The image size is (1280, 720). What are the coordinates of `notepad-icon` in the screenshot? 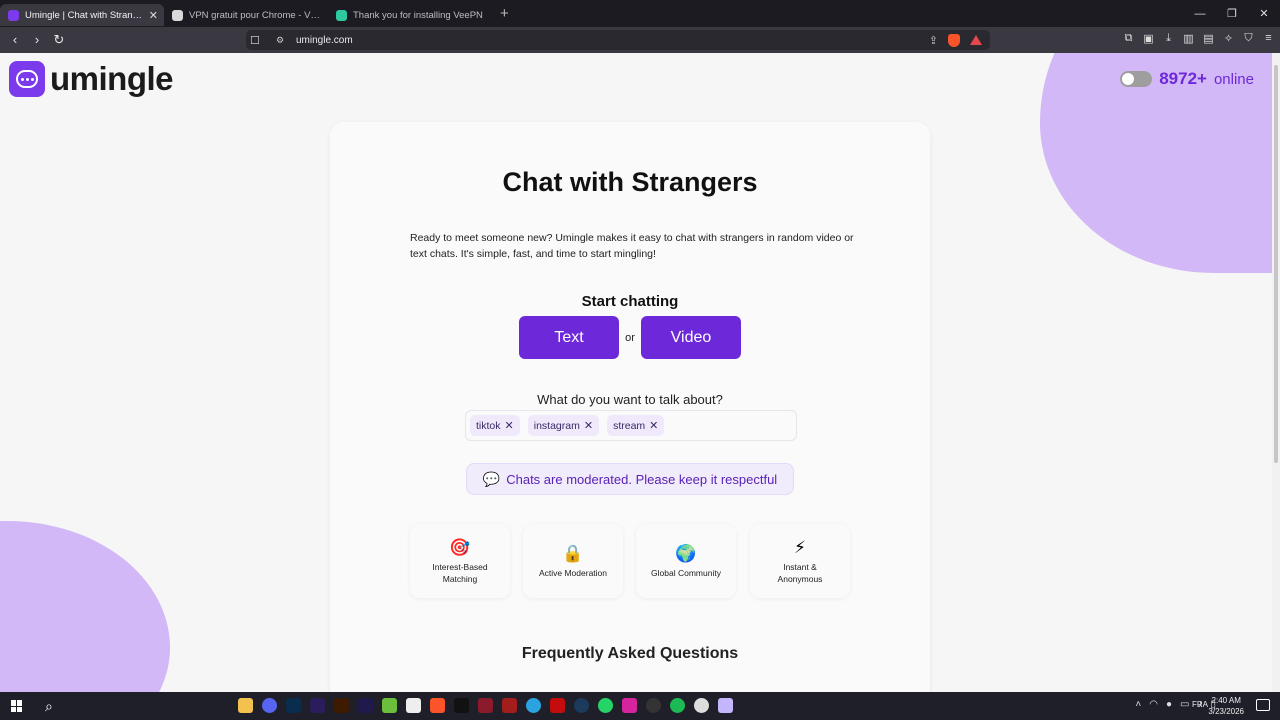 It's located at (389, 705).